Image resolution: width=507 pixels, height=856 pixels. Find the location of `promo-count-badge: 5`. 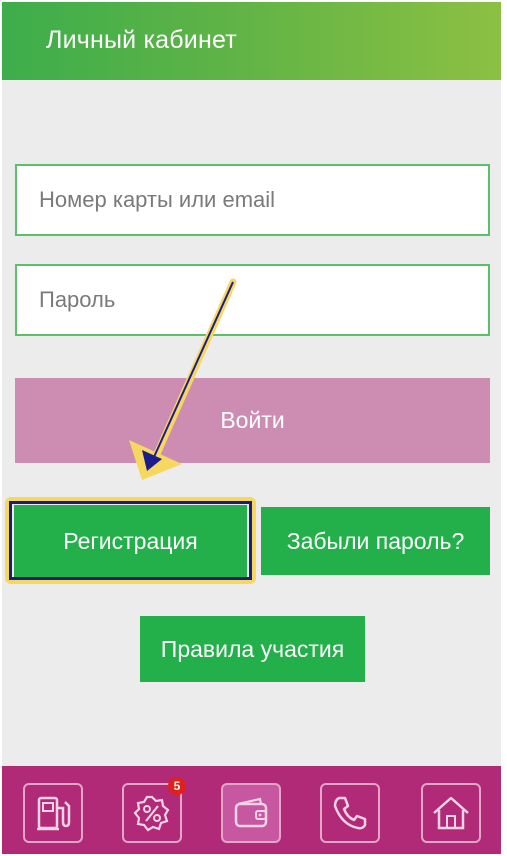

promo-count-badge: 5 is located at coordinates (177, 786).